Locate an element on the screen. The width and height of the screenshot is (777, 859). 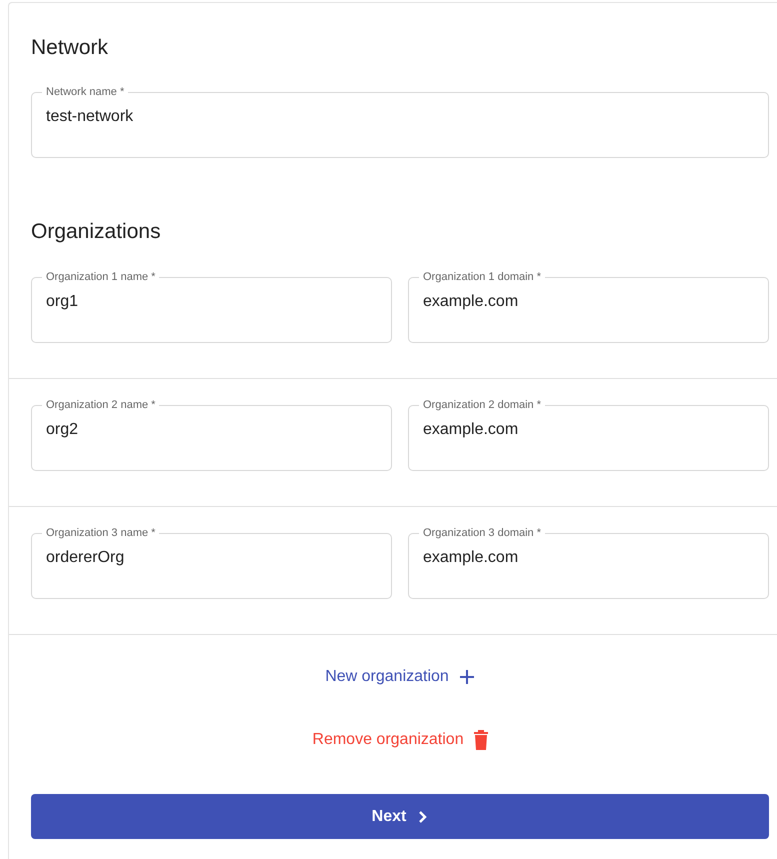
text-field: Organization 3 domain * example.com is located at coordinates (588, 563).